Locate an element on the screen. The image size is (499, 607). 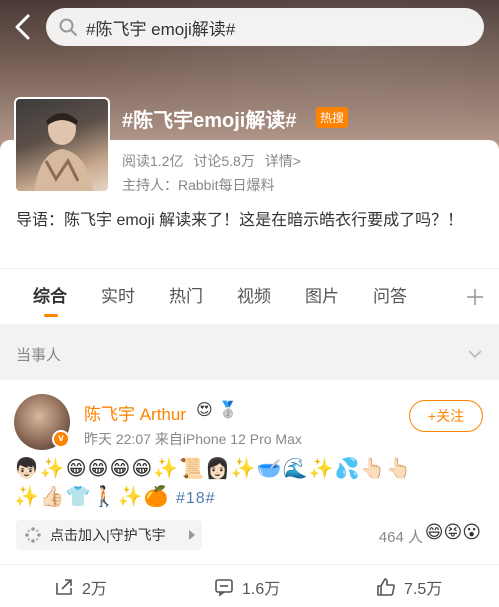
person-photo-icon is located at coordinates (64, 152).